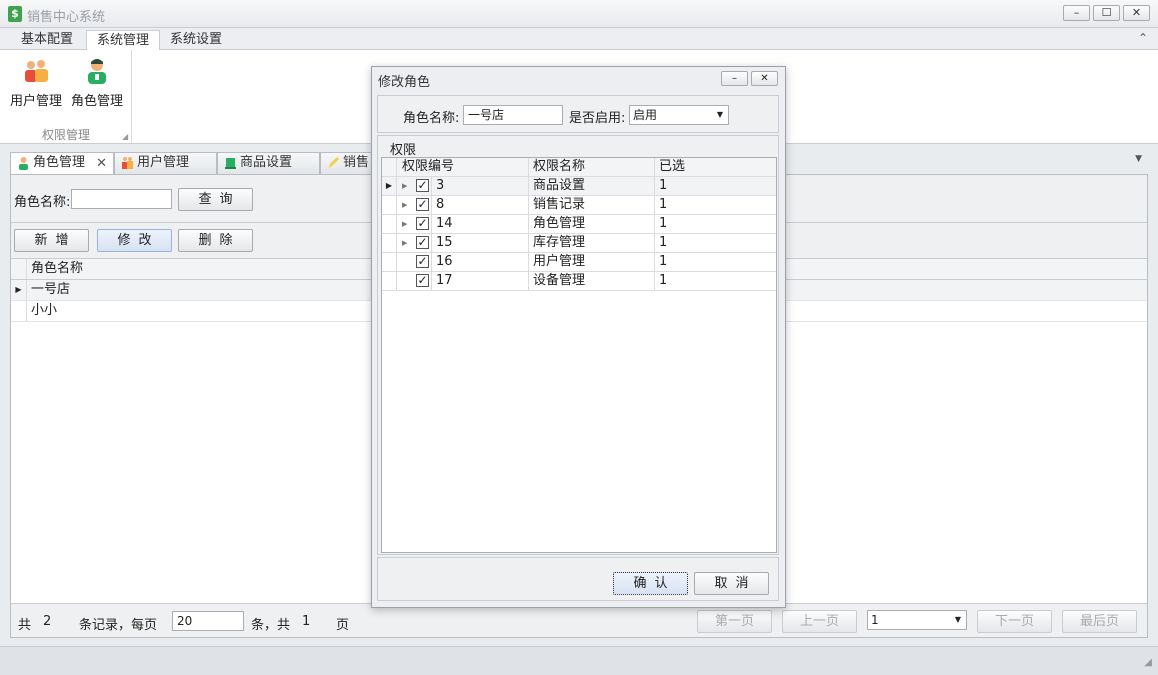 This screenshot has height=675, width=1158. I want to click on table-row: ✓ 16 用户管理 1, so click(579, 262).